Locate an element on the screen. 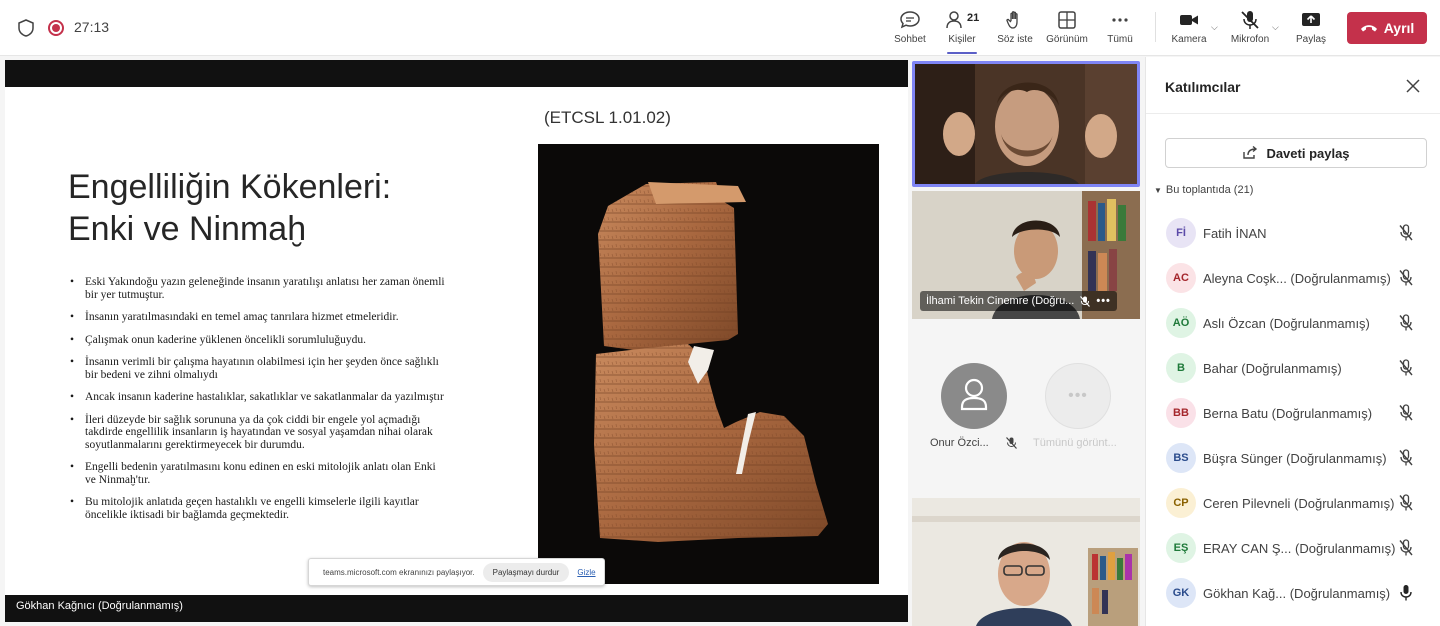  participant-row: BB Berna Batu (Doğrulanmamış) is located at coordinates (1293, 412).